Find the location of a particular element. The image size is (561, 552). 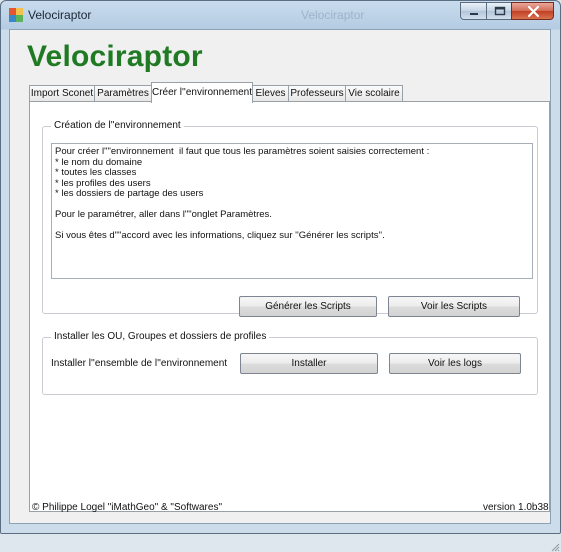

tab-import-sconet: Import Sconet is located at coordinates (62, 93).